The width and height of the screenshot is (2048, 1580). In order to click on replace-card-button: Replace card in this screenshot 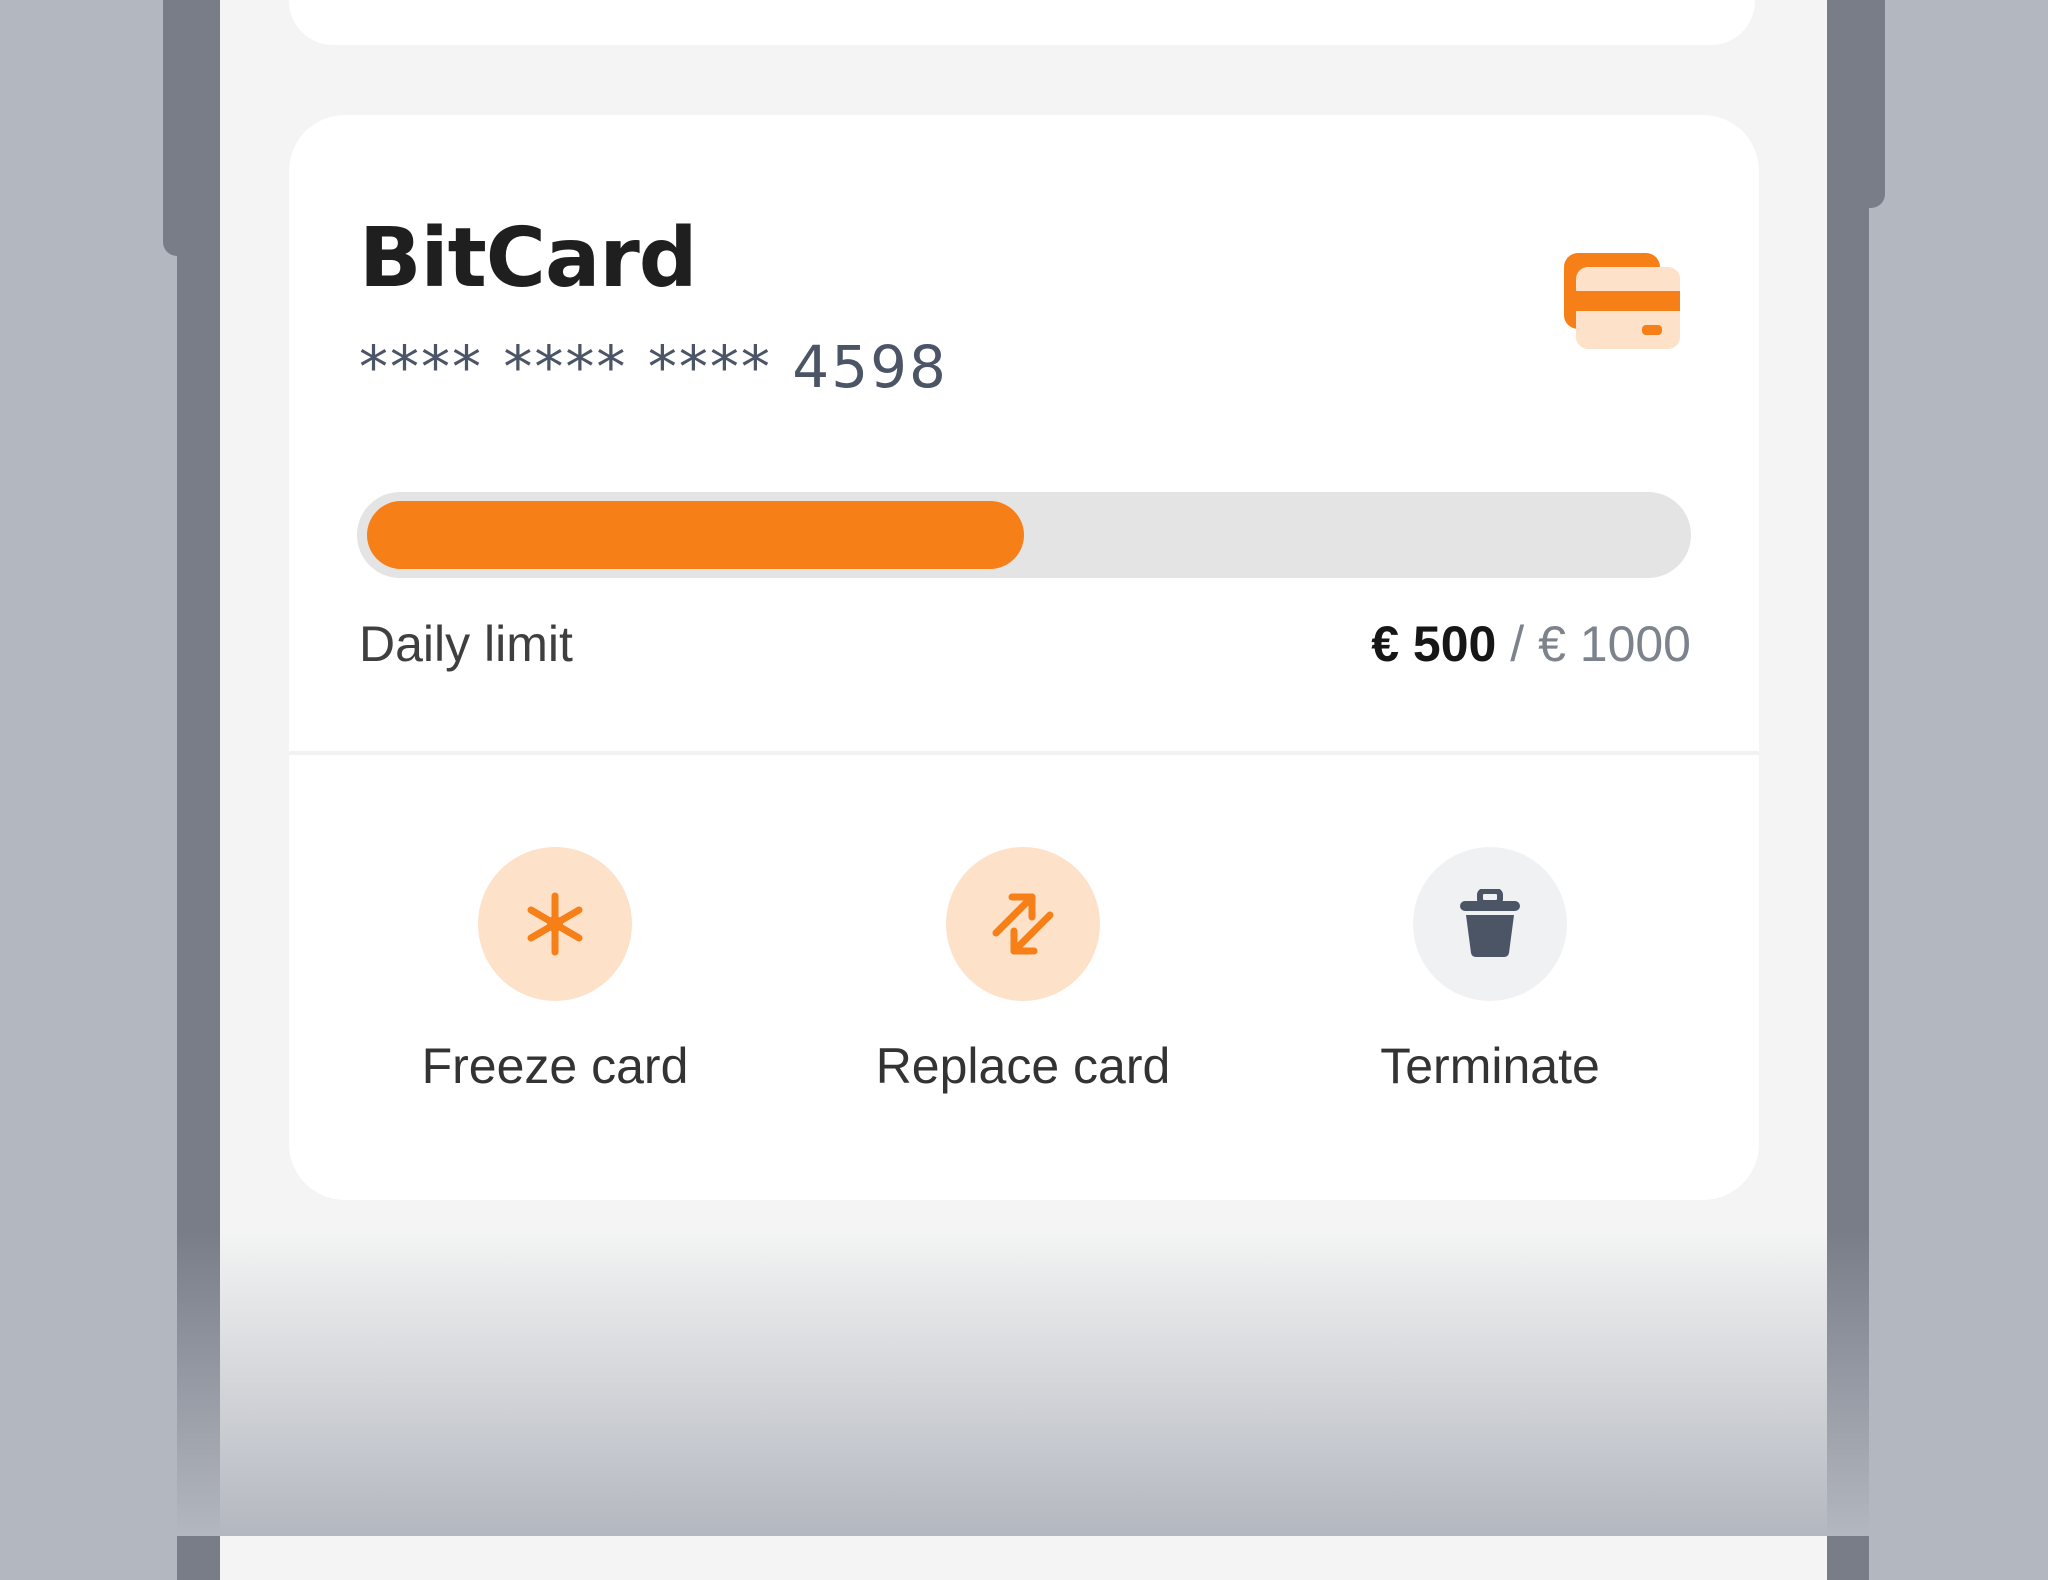, I will do `click(1023, 971)`.